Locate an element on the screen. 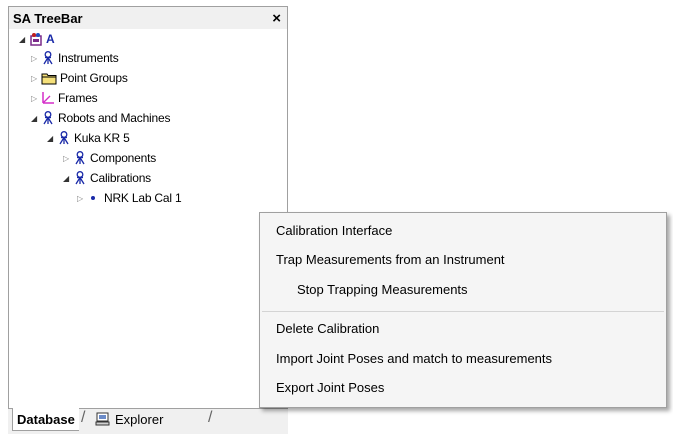  menu-item-label: Trap Measurements from an Instrument is located at coordinates (390, 259).